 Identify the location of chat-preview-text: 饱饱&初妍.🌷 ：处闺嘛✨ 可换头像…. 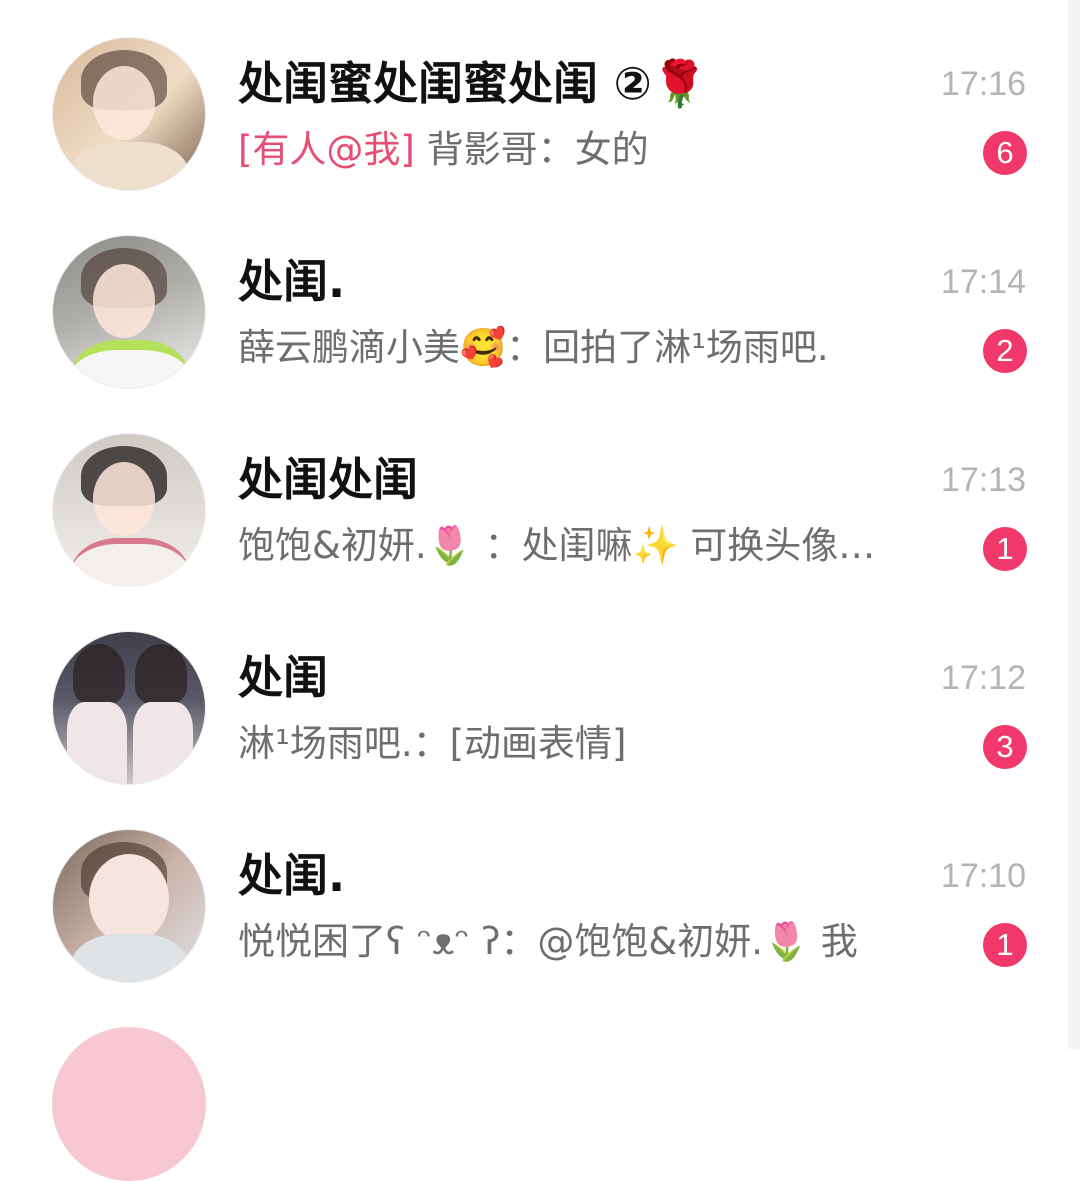
(557, 545).